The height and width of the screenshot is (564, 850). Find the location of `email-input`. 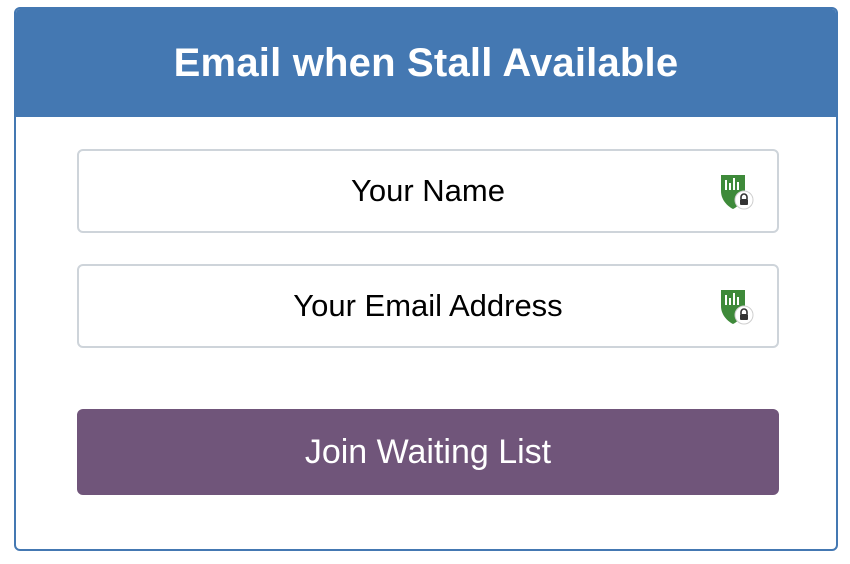

email-input is located at coordinates (428, 306).